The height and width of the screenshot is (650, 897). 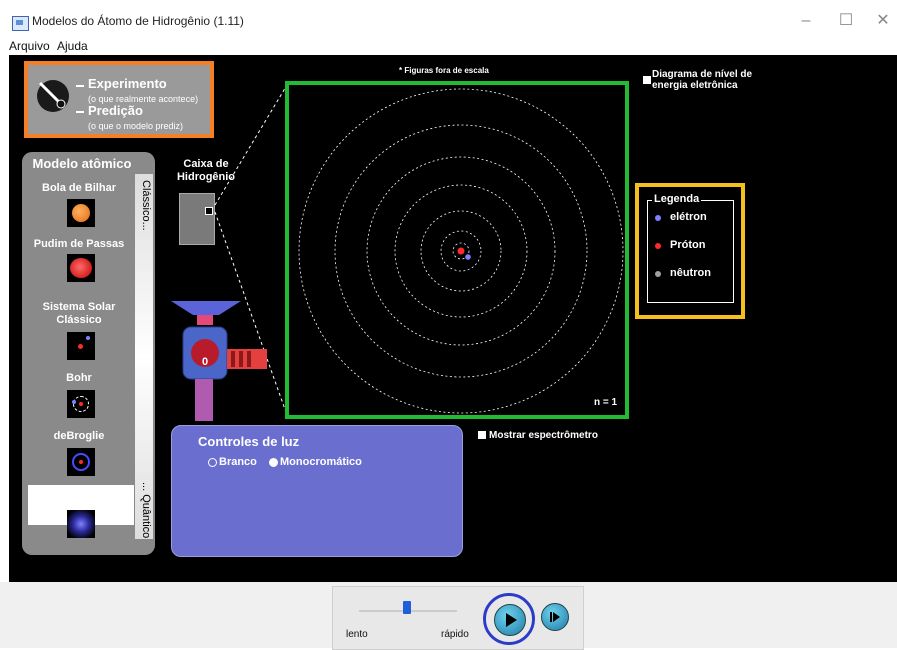 I want to click on bottom-controls: lento rápido, so click(x=448, y=616).